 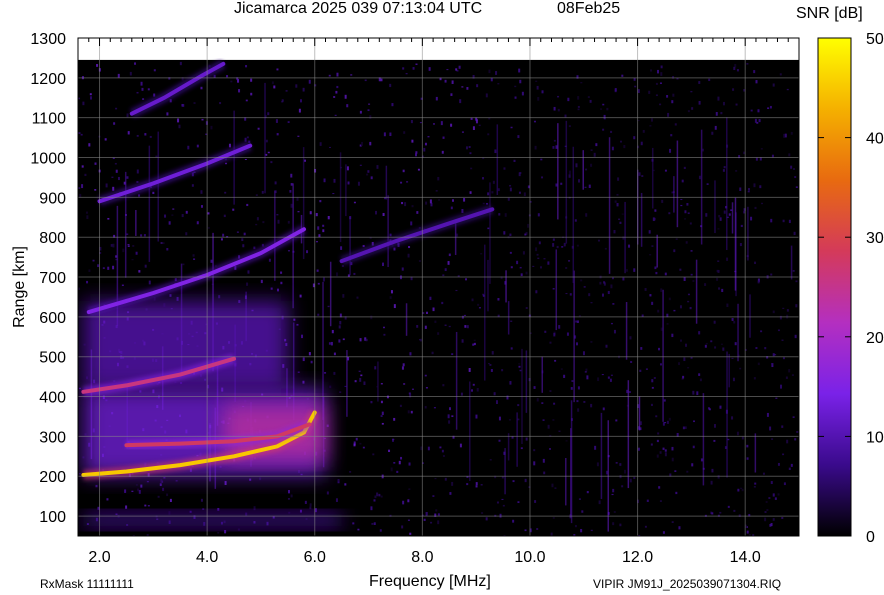 I want to click on y-tick-label: 1200, so click(x=48, y=79).